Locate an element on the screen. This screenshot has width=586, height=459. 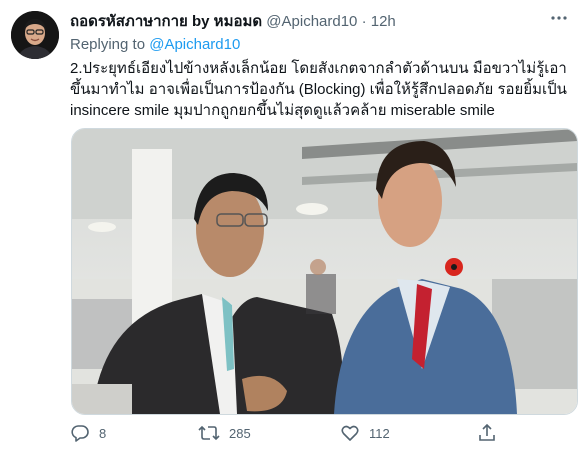
display-name: ถอดรหัสภาษากาย by หมอมด is located at coordinates (166, 21).